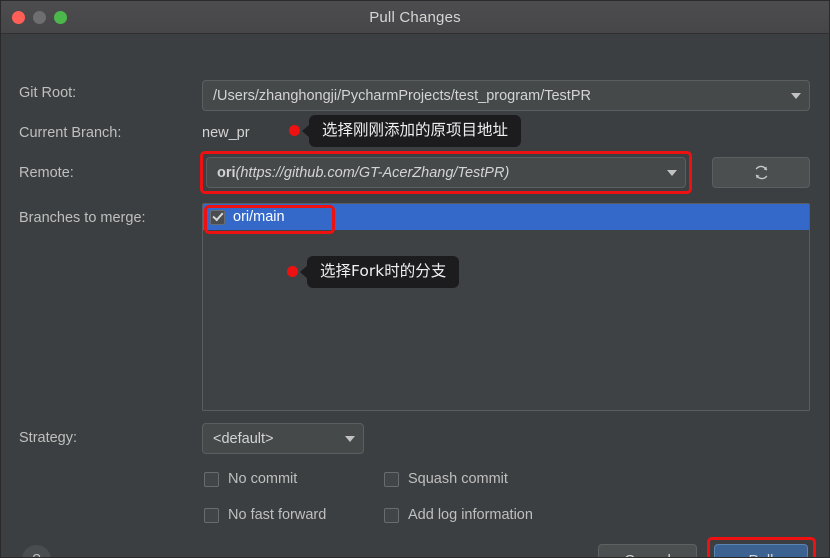 This screenshot has width=830, height=558. I want to click on strategy-label-row: Strategy:, so click(48, 438).